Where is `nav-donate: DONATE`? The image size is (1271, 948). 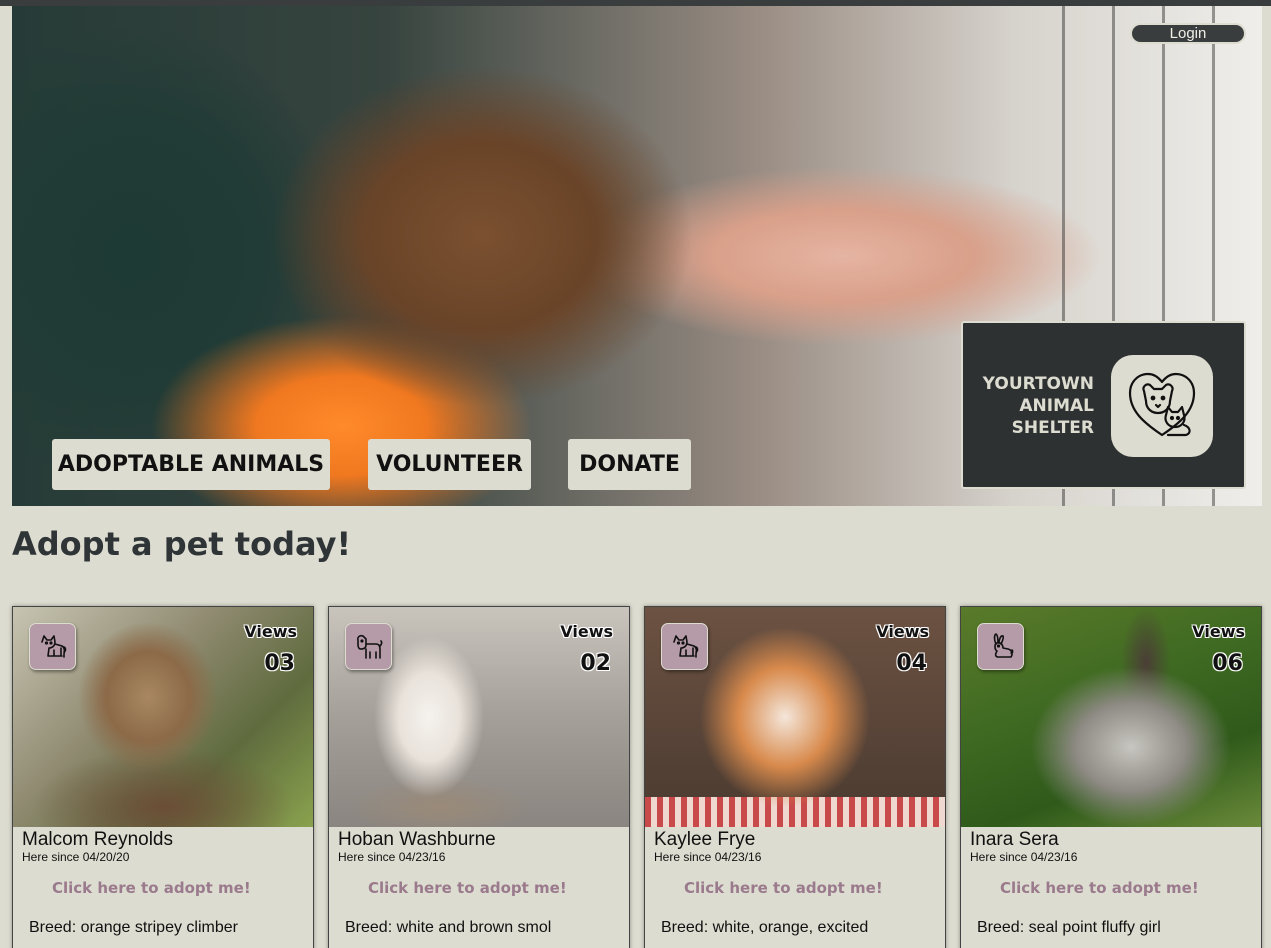 nav-donate: DONATE is located at coordinates (629, 464).